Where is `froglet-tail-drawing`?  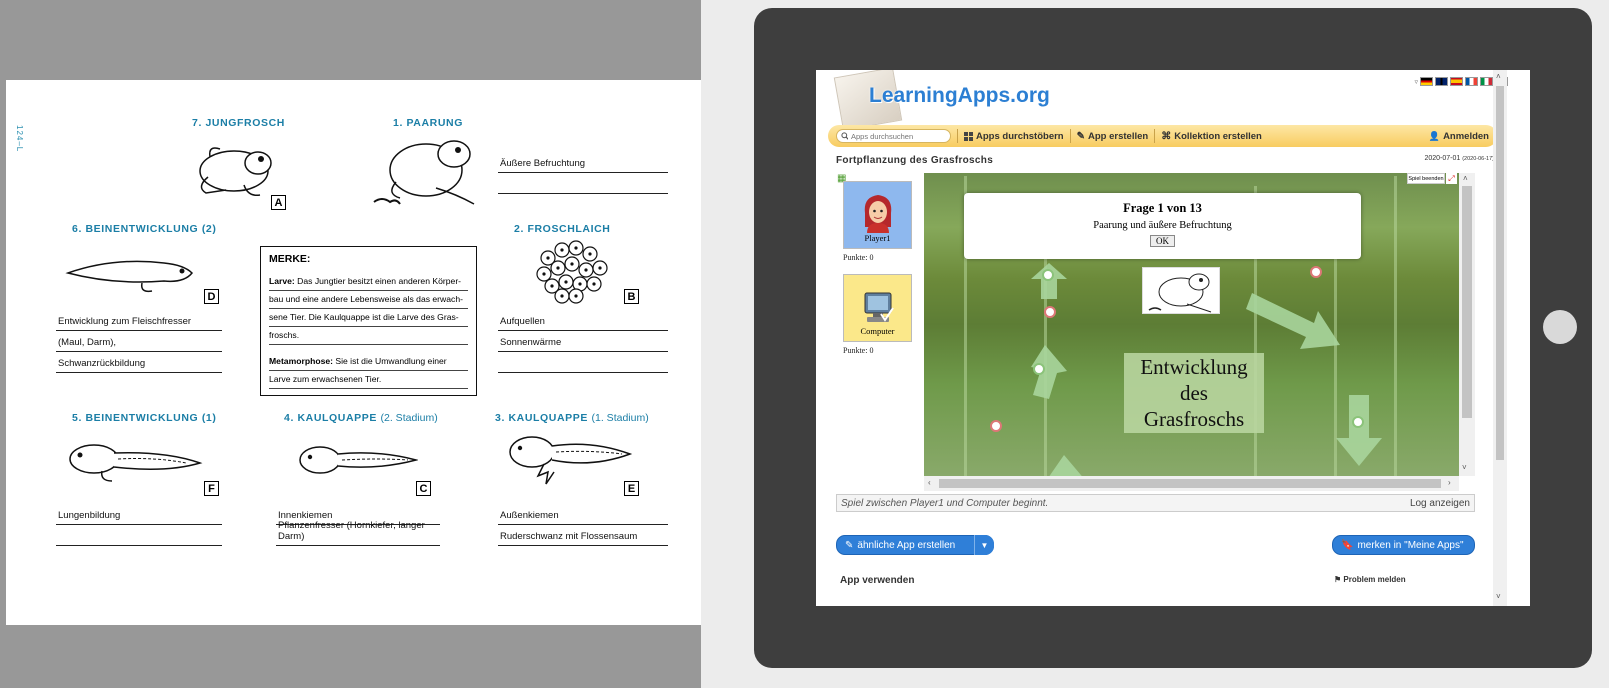
froglet-tail-drawing is located at coordinates (129, 276).